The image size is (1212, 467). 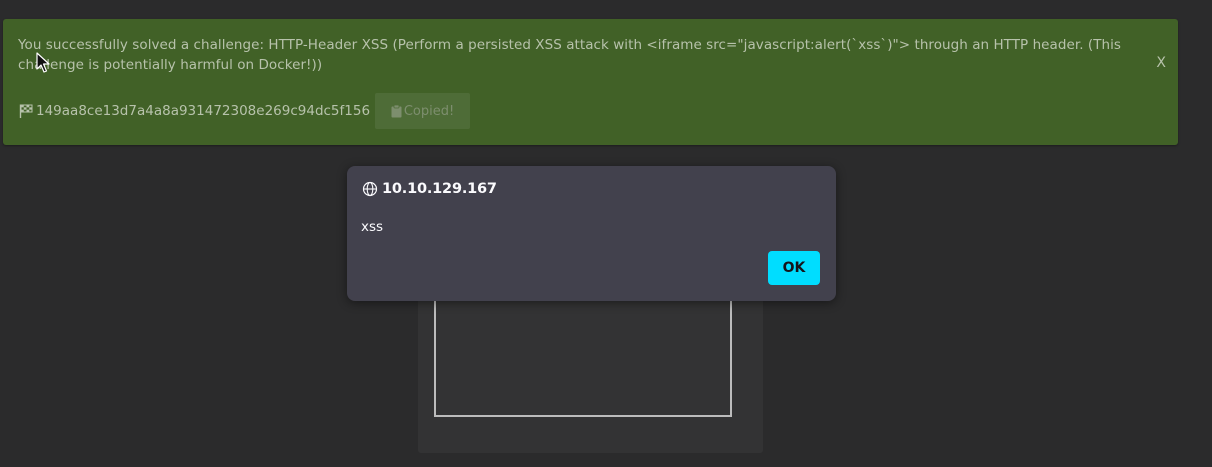 What do you see at coordinates (43, 63) in the screenshot?
I see `mouse-cursor-icon` at bounding box center [43, 63].